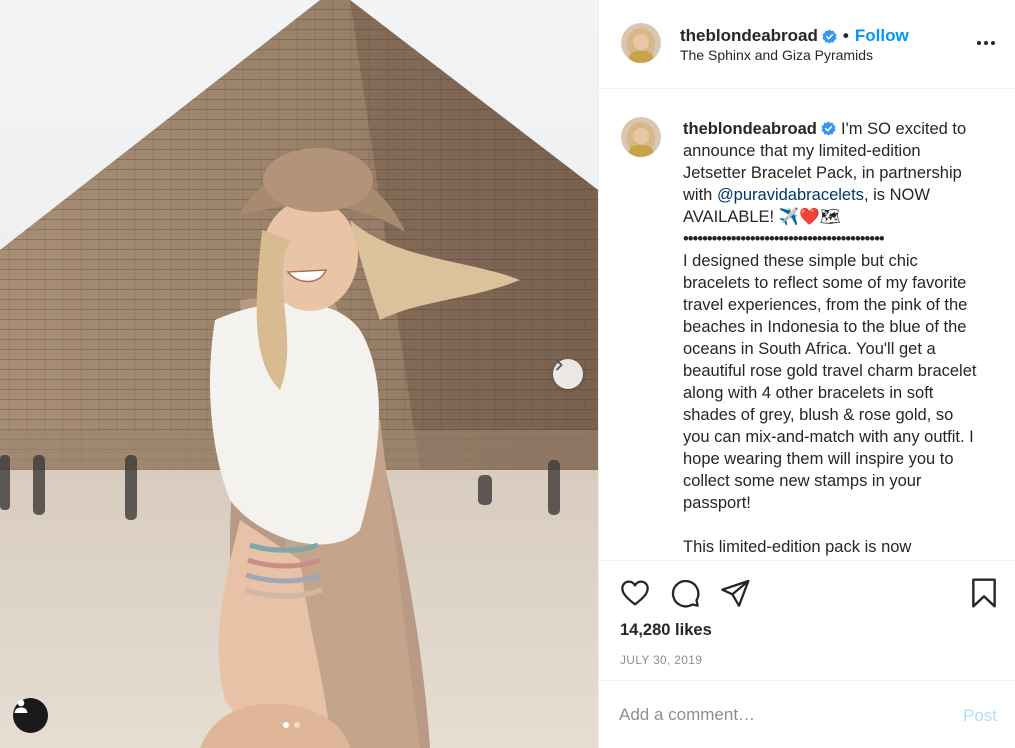 Image resolution: width=1015 pixels, height=748 pixels. I want to click on more-options-icon, so click(979, 43).